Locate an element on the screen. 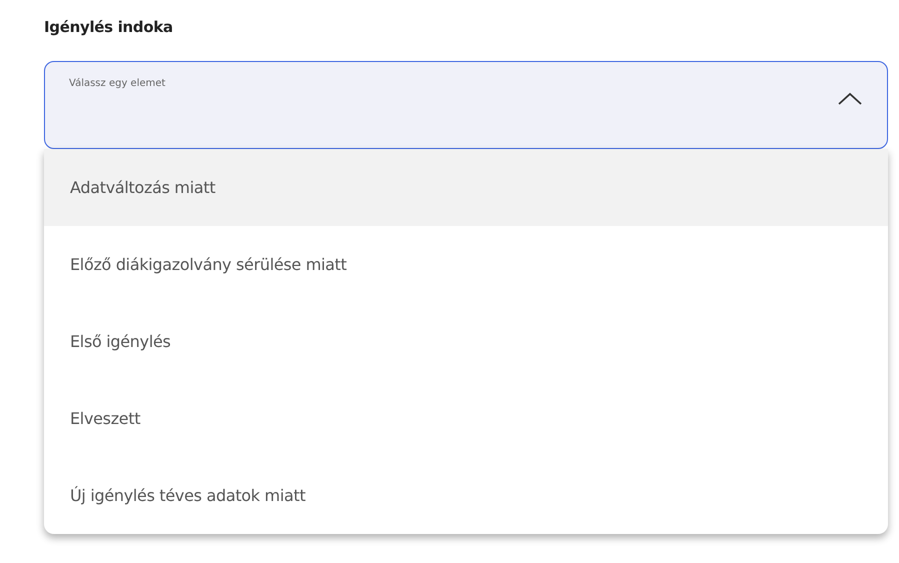 The height and width of the screenshot is (563, 899). dropdown-option: Adatváltozás miatt is located at coordinates (466, 187).